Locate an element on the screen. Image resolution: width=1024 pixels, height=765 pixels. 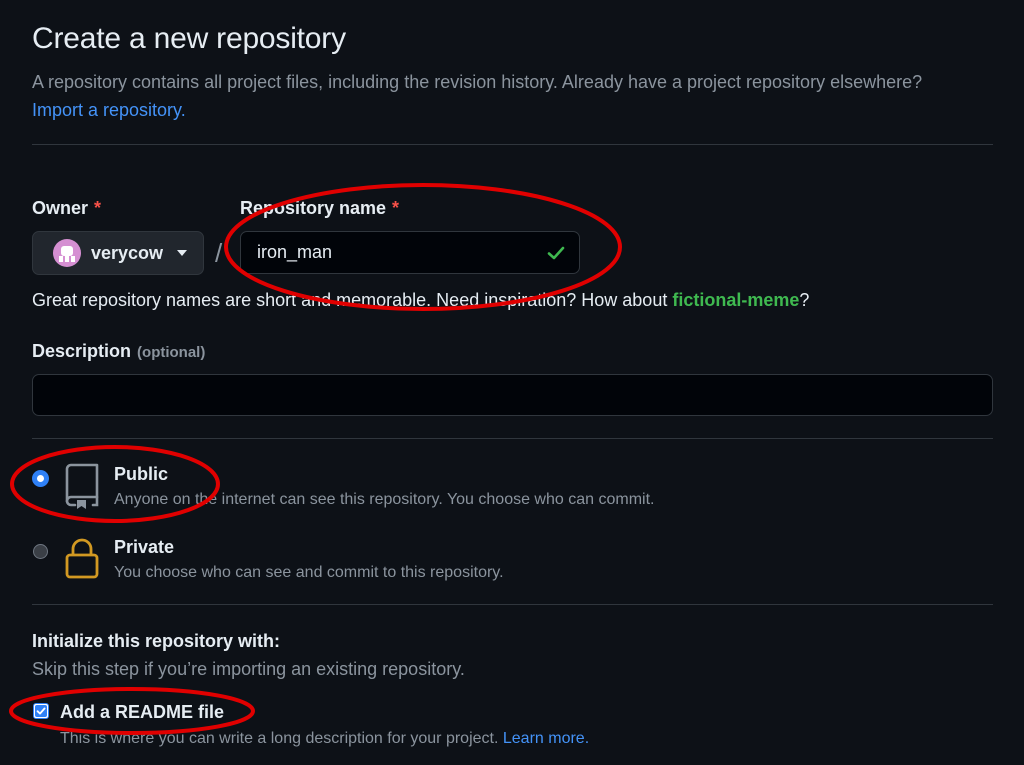
repo-name-label: Repository name * is located at coordinates (319, 208).